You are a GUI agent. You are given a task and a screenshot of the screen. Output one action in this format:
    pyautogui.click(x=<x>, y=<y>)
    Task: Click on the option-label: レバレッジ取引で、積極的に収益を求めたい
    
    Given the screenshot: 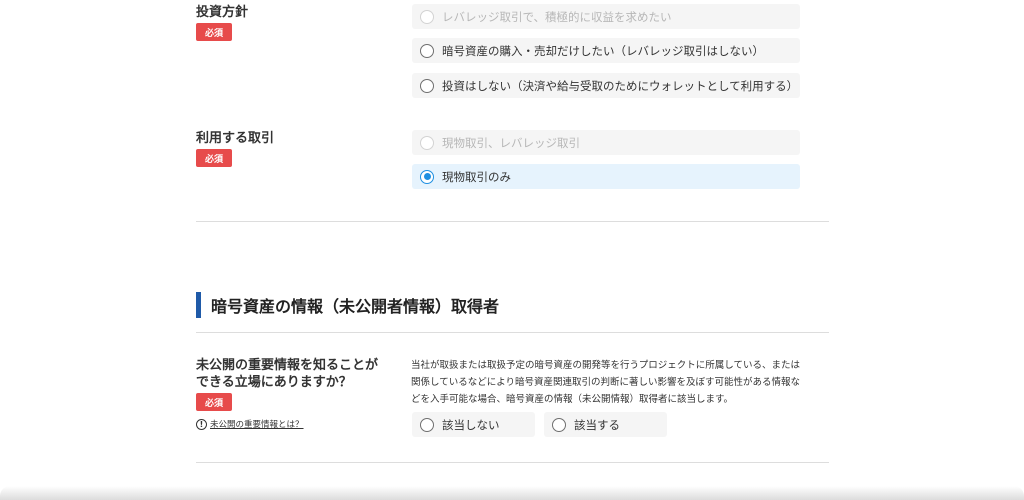 What is the action you would take?
    pyautogui.click(x=557, y=16)
    